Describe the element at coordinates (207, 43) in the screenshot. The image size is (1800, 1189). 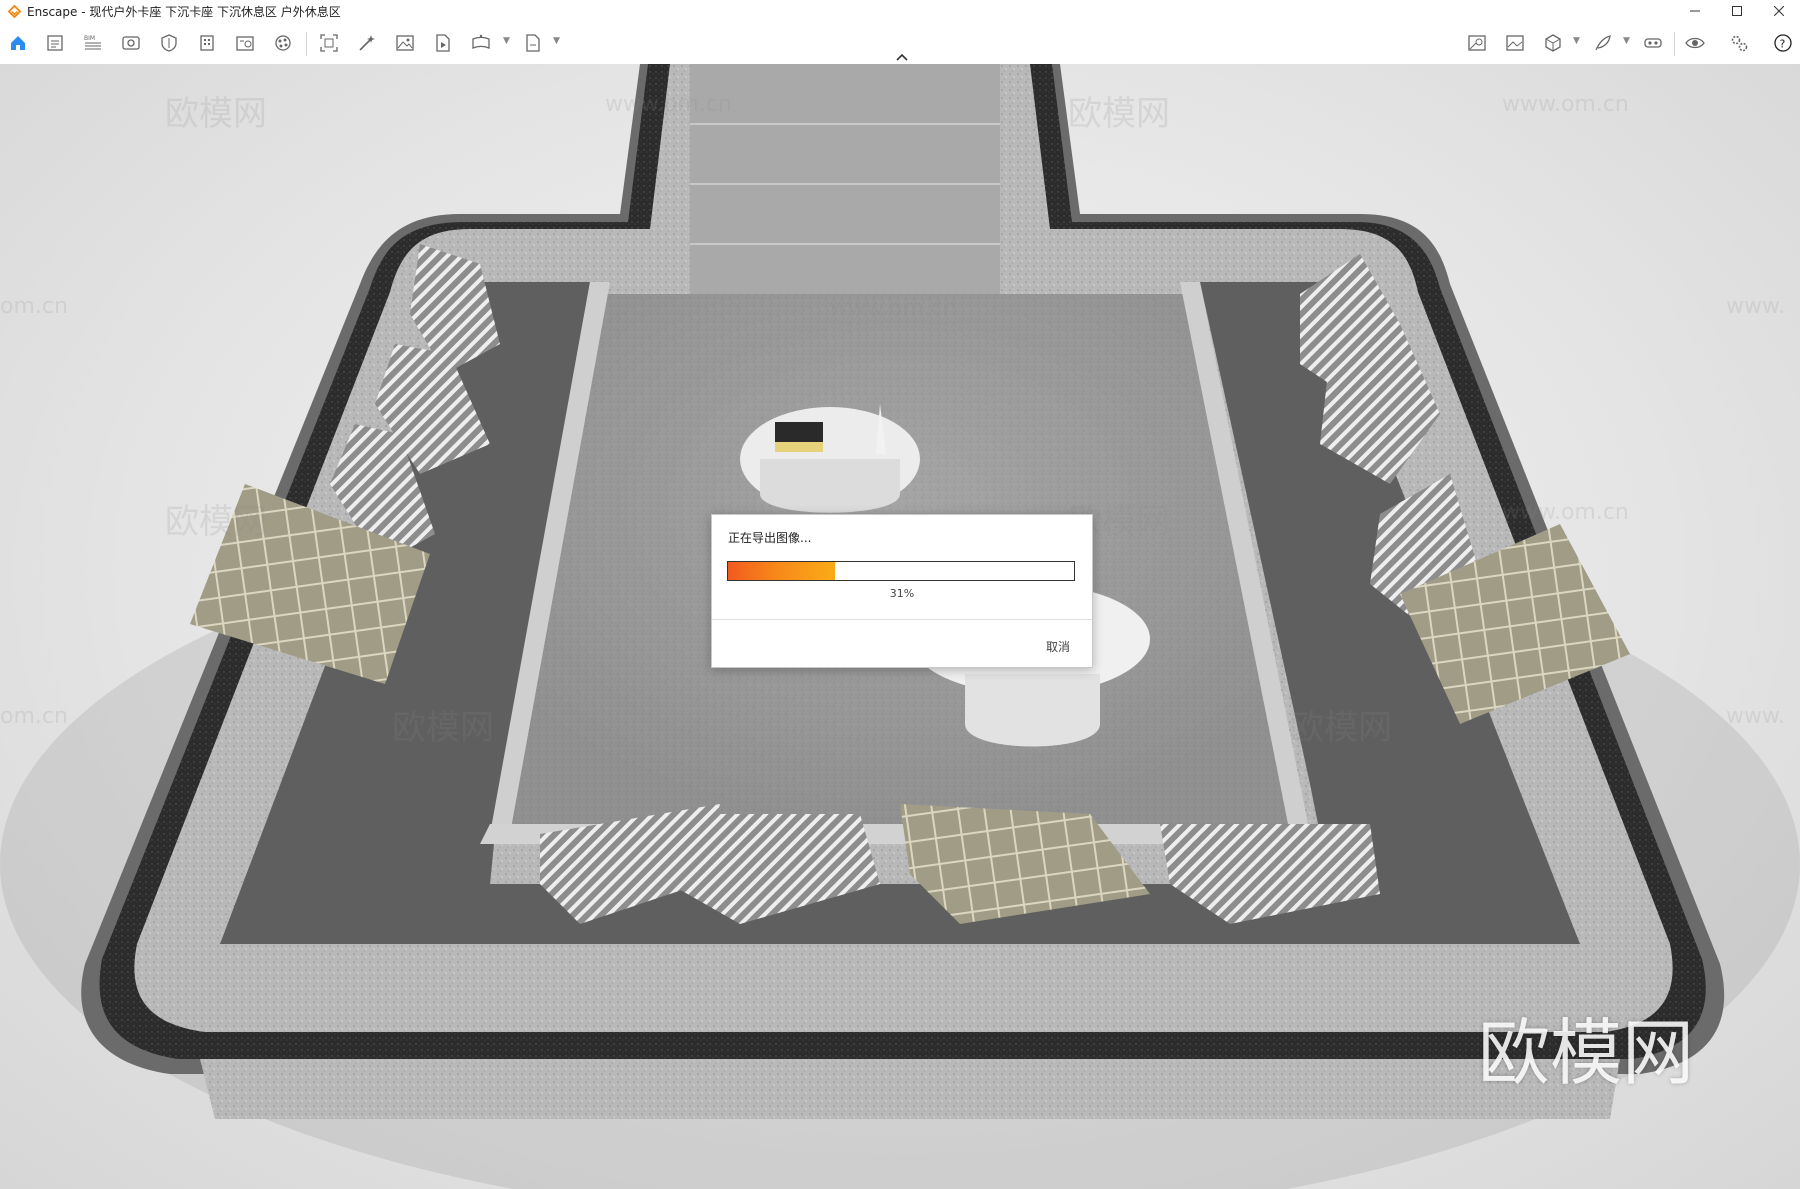
I see `building-icon` at that location.